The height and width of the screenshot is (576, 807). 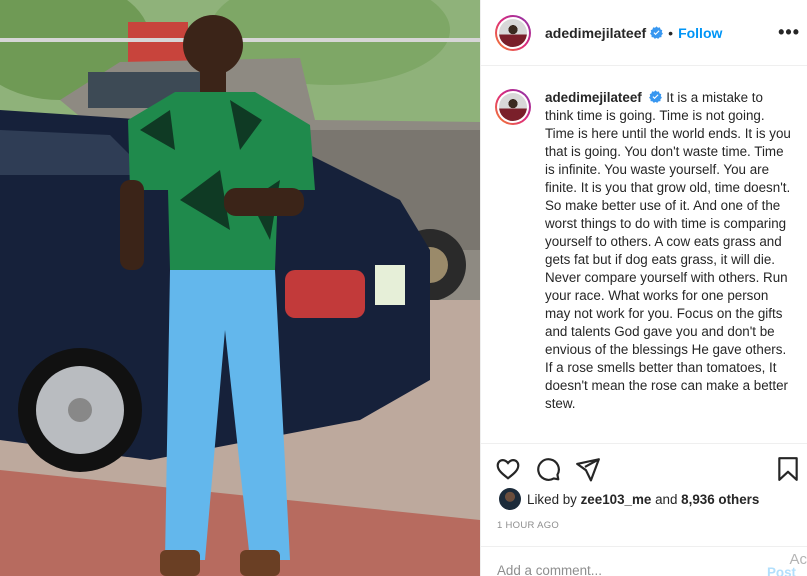 What do you see at coordinates (644, 467) in the screenshot?
I see `action-bar` at bounding box center [644, 467].